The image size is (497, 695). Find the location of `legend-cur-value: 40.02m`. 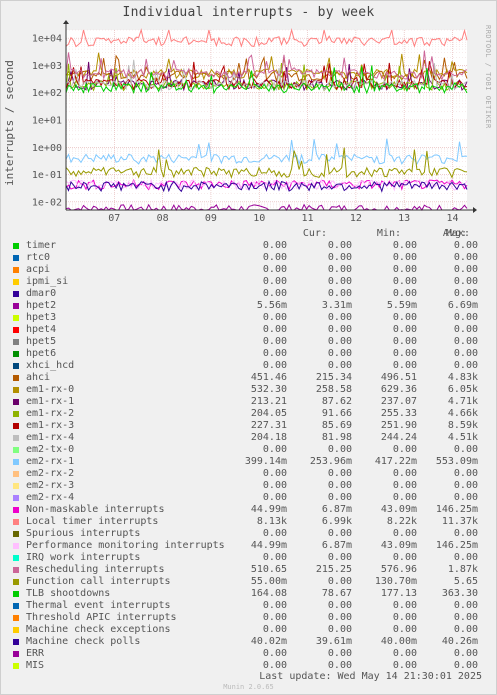

legend-cur-value: 40.02m is located at coordinates (268, 641).